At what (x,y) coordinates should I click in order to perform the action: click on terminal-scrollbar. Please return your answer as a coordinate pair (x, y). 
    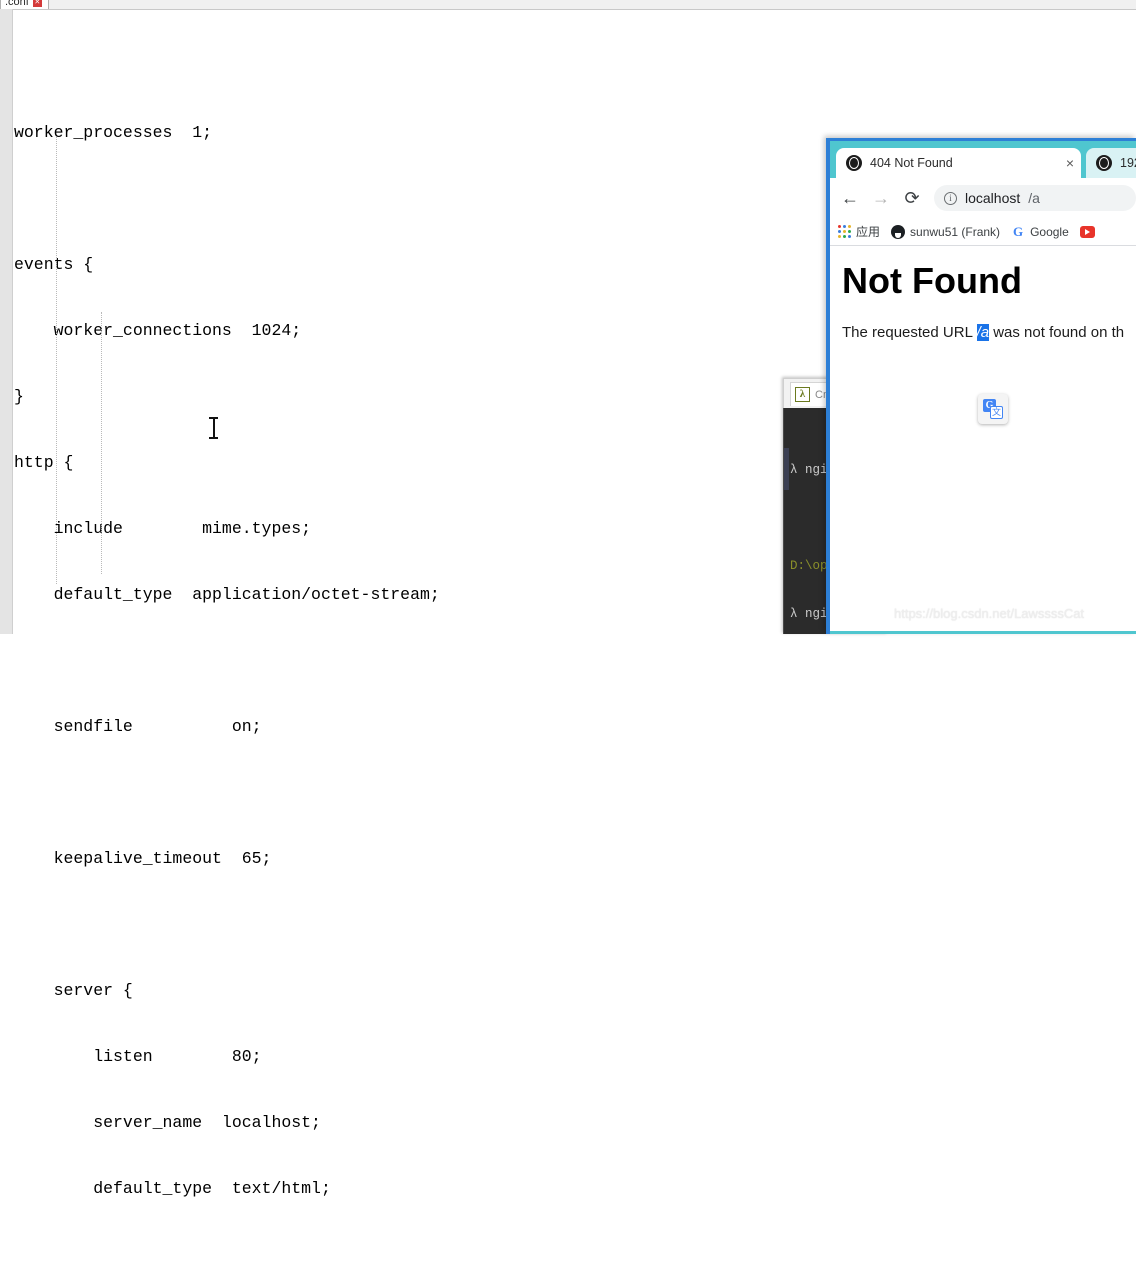
    Looking at the image, I should click on (786, 469).